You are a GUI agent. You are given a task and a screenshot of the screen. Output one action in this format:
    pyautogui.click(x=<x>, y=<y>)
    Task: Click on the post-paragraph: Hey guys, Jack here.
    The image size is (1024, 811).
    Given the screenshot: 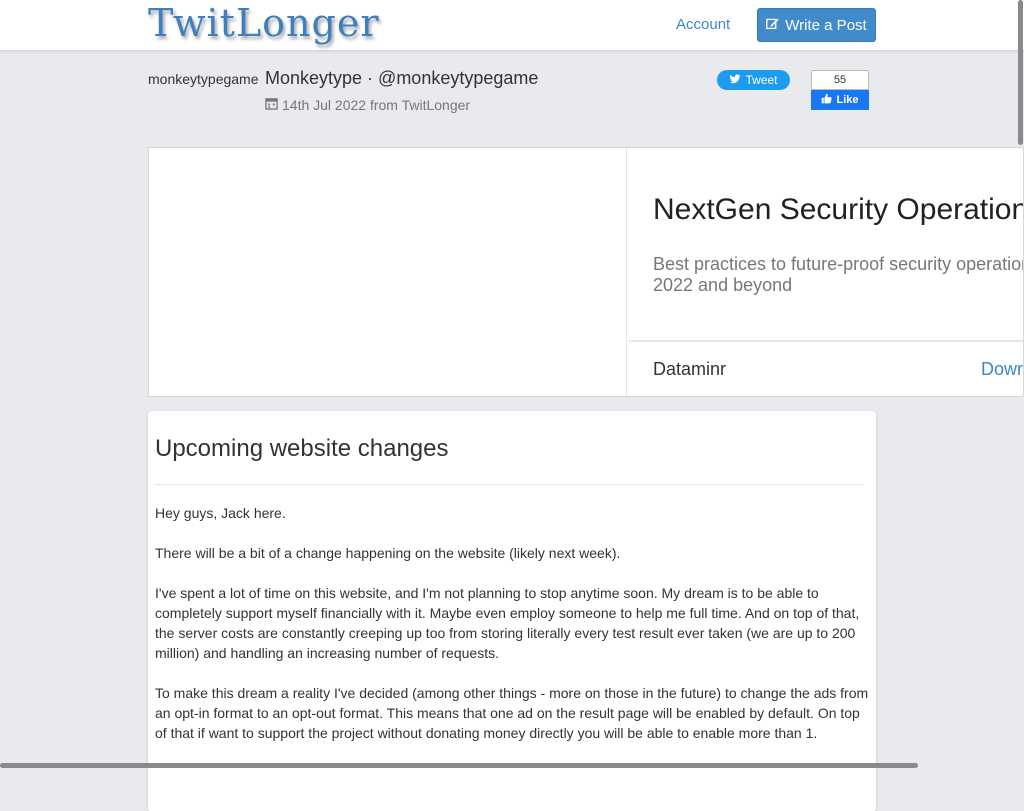 What is the action you would take?
    pyautogui.click(x=220, y=513)
    